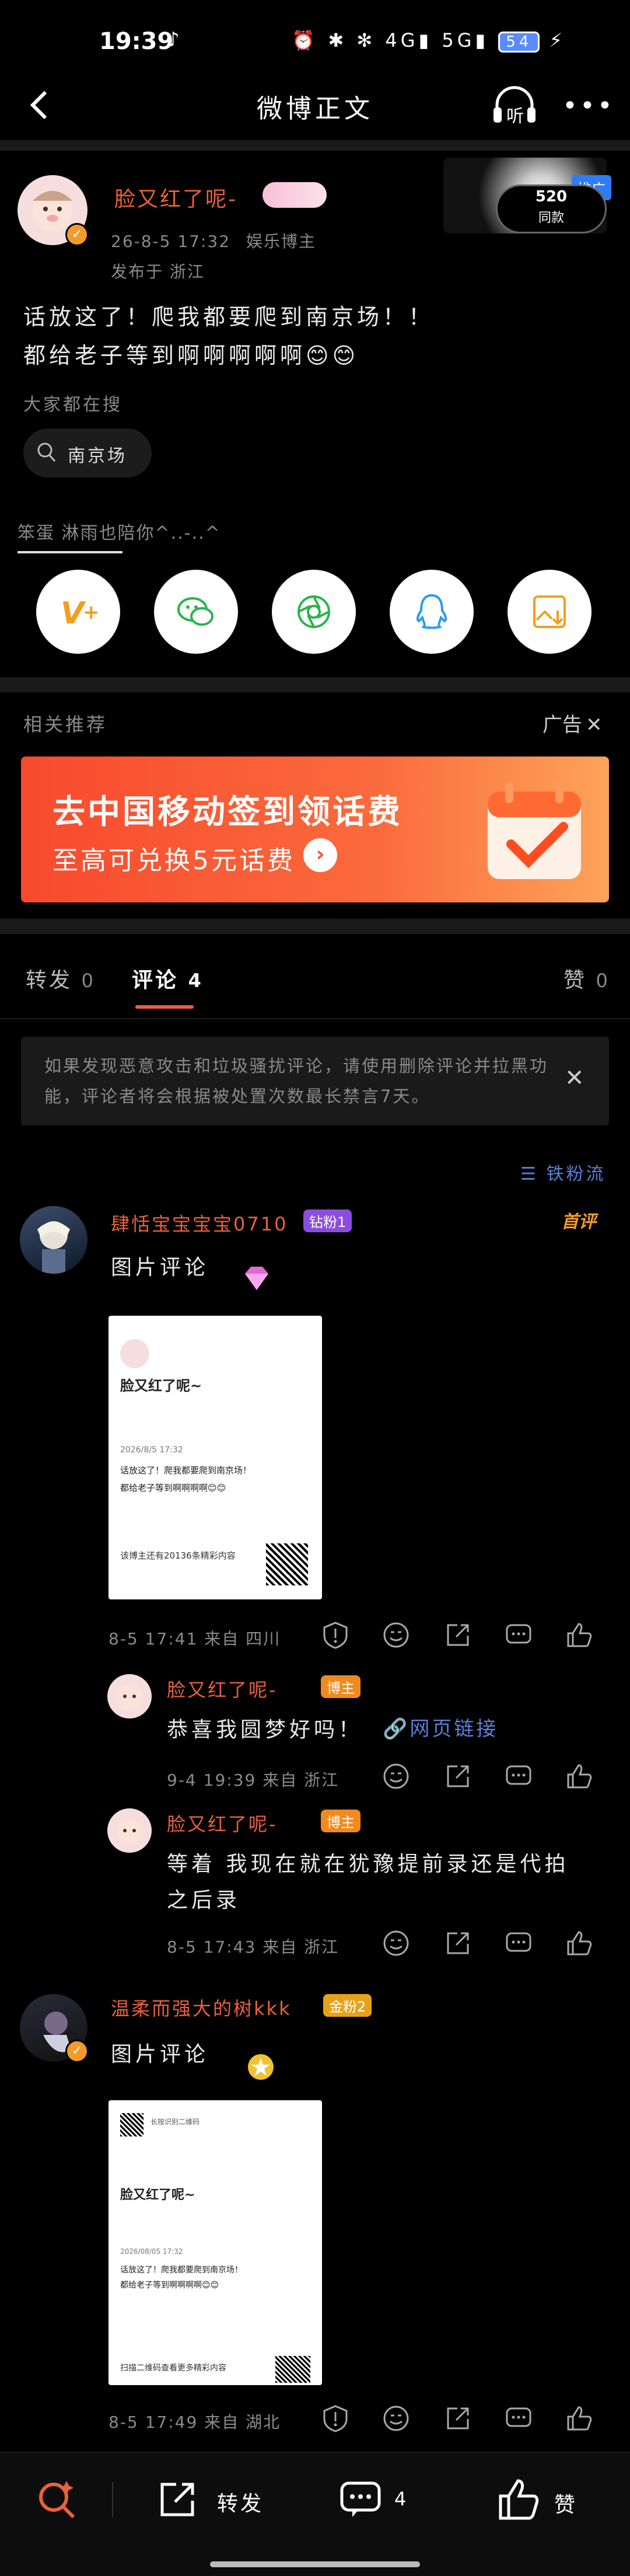 The height and width of the screenshot is (2576, 630). I want to click on share-vplus-button: V +, so click(78, 612).